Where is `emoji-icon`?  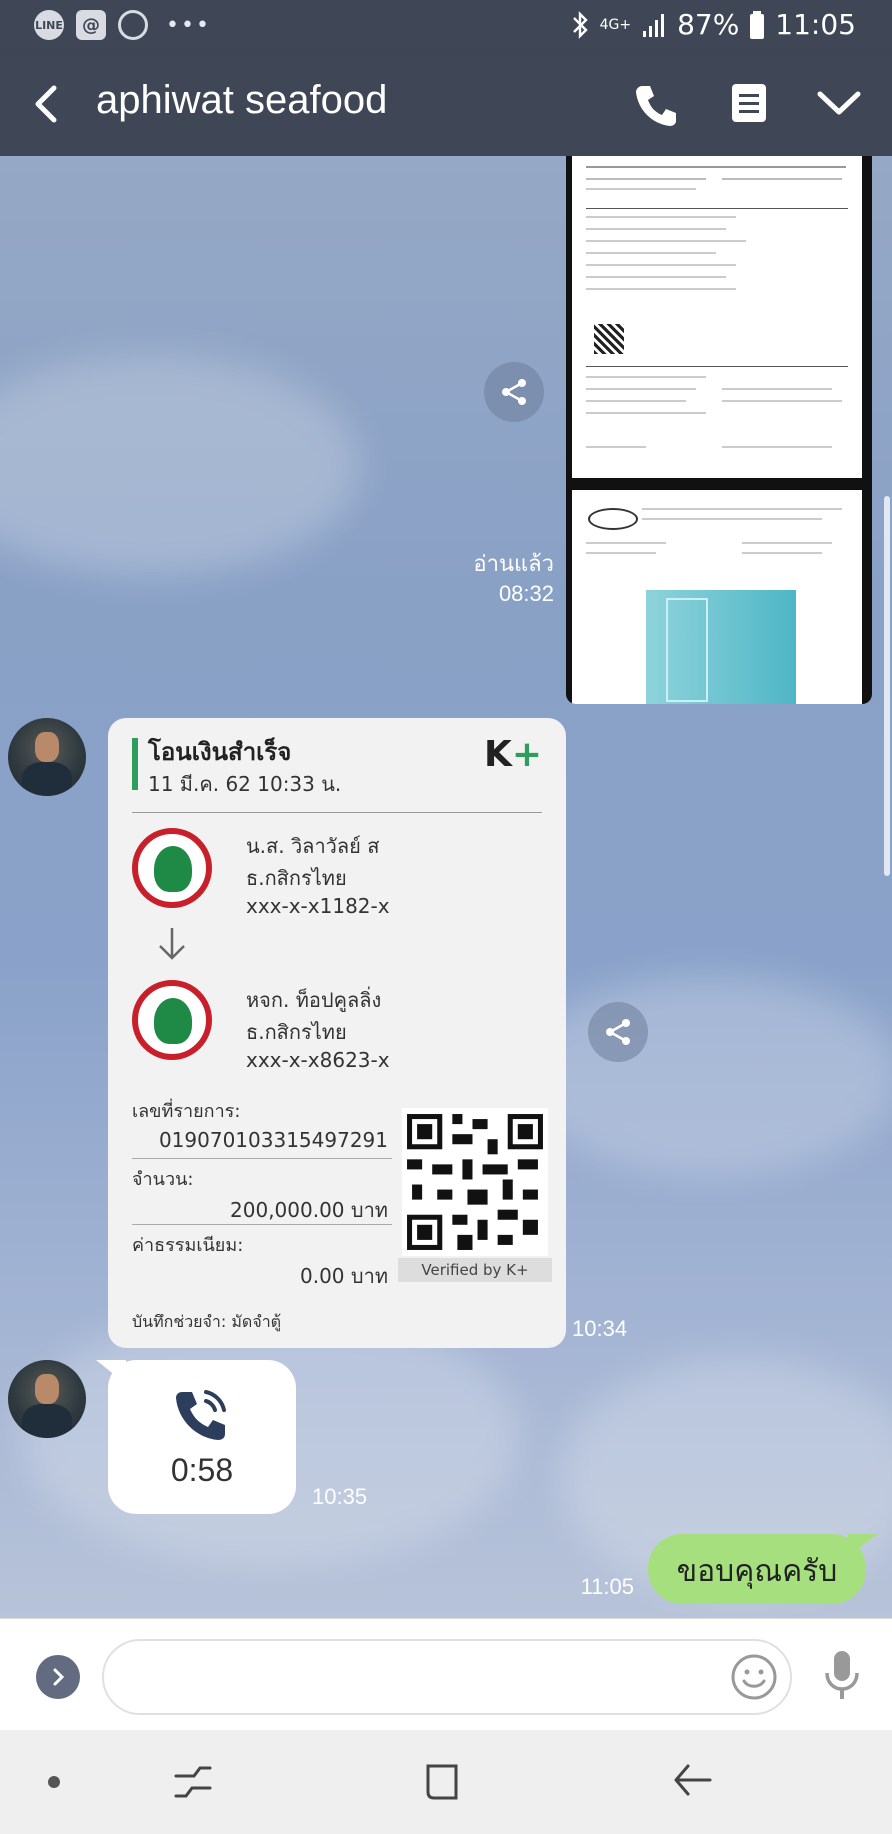
emoji-icon is located at coordinates (754, 1677).